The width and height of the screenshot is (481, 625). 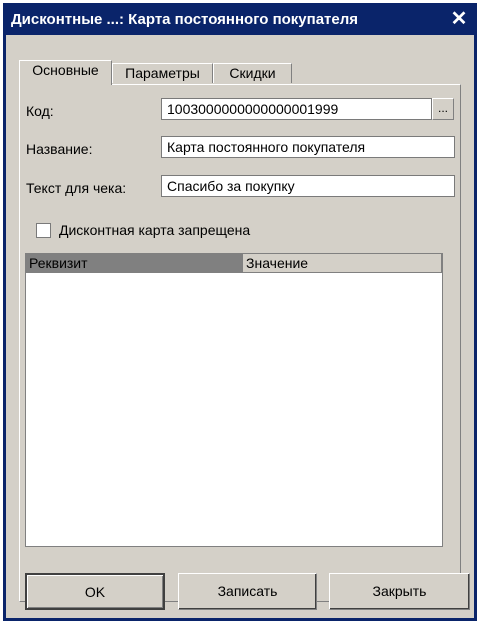 I want to click on code-label: Код:, so click(x=40, y=111).